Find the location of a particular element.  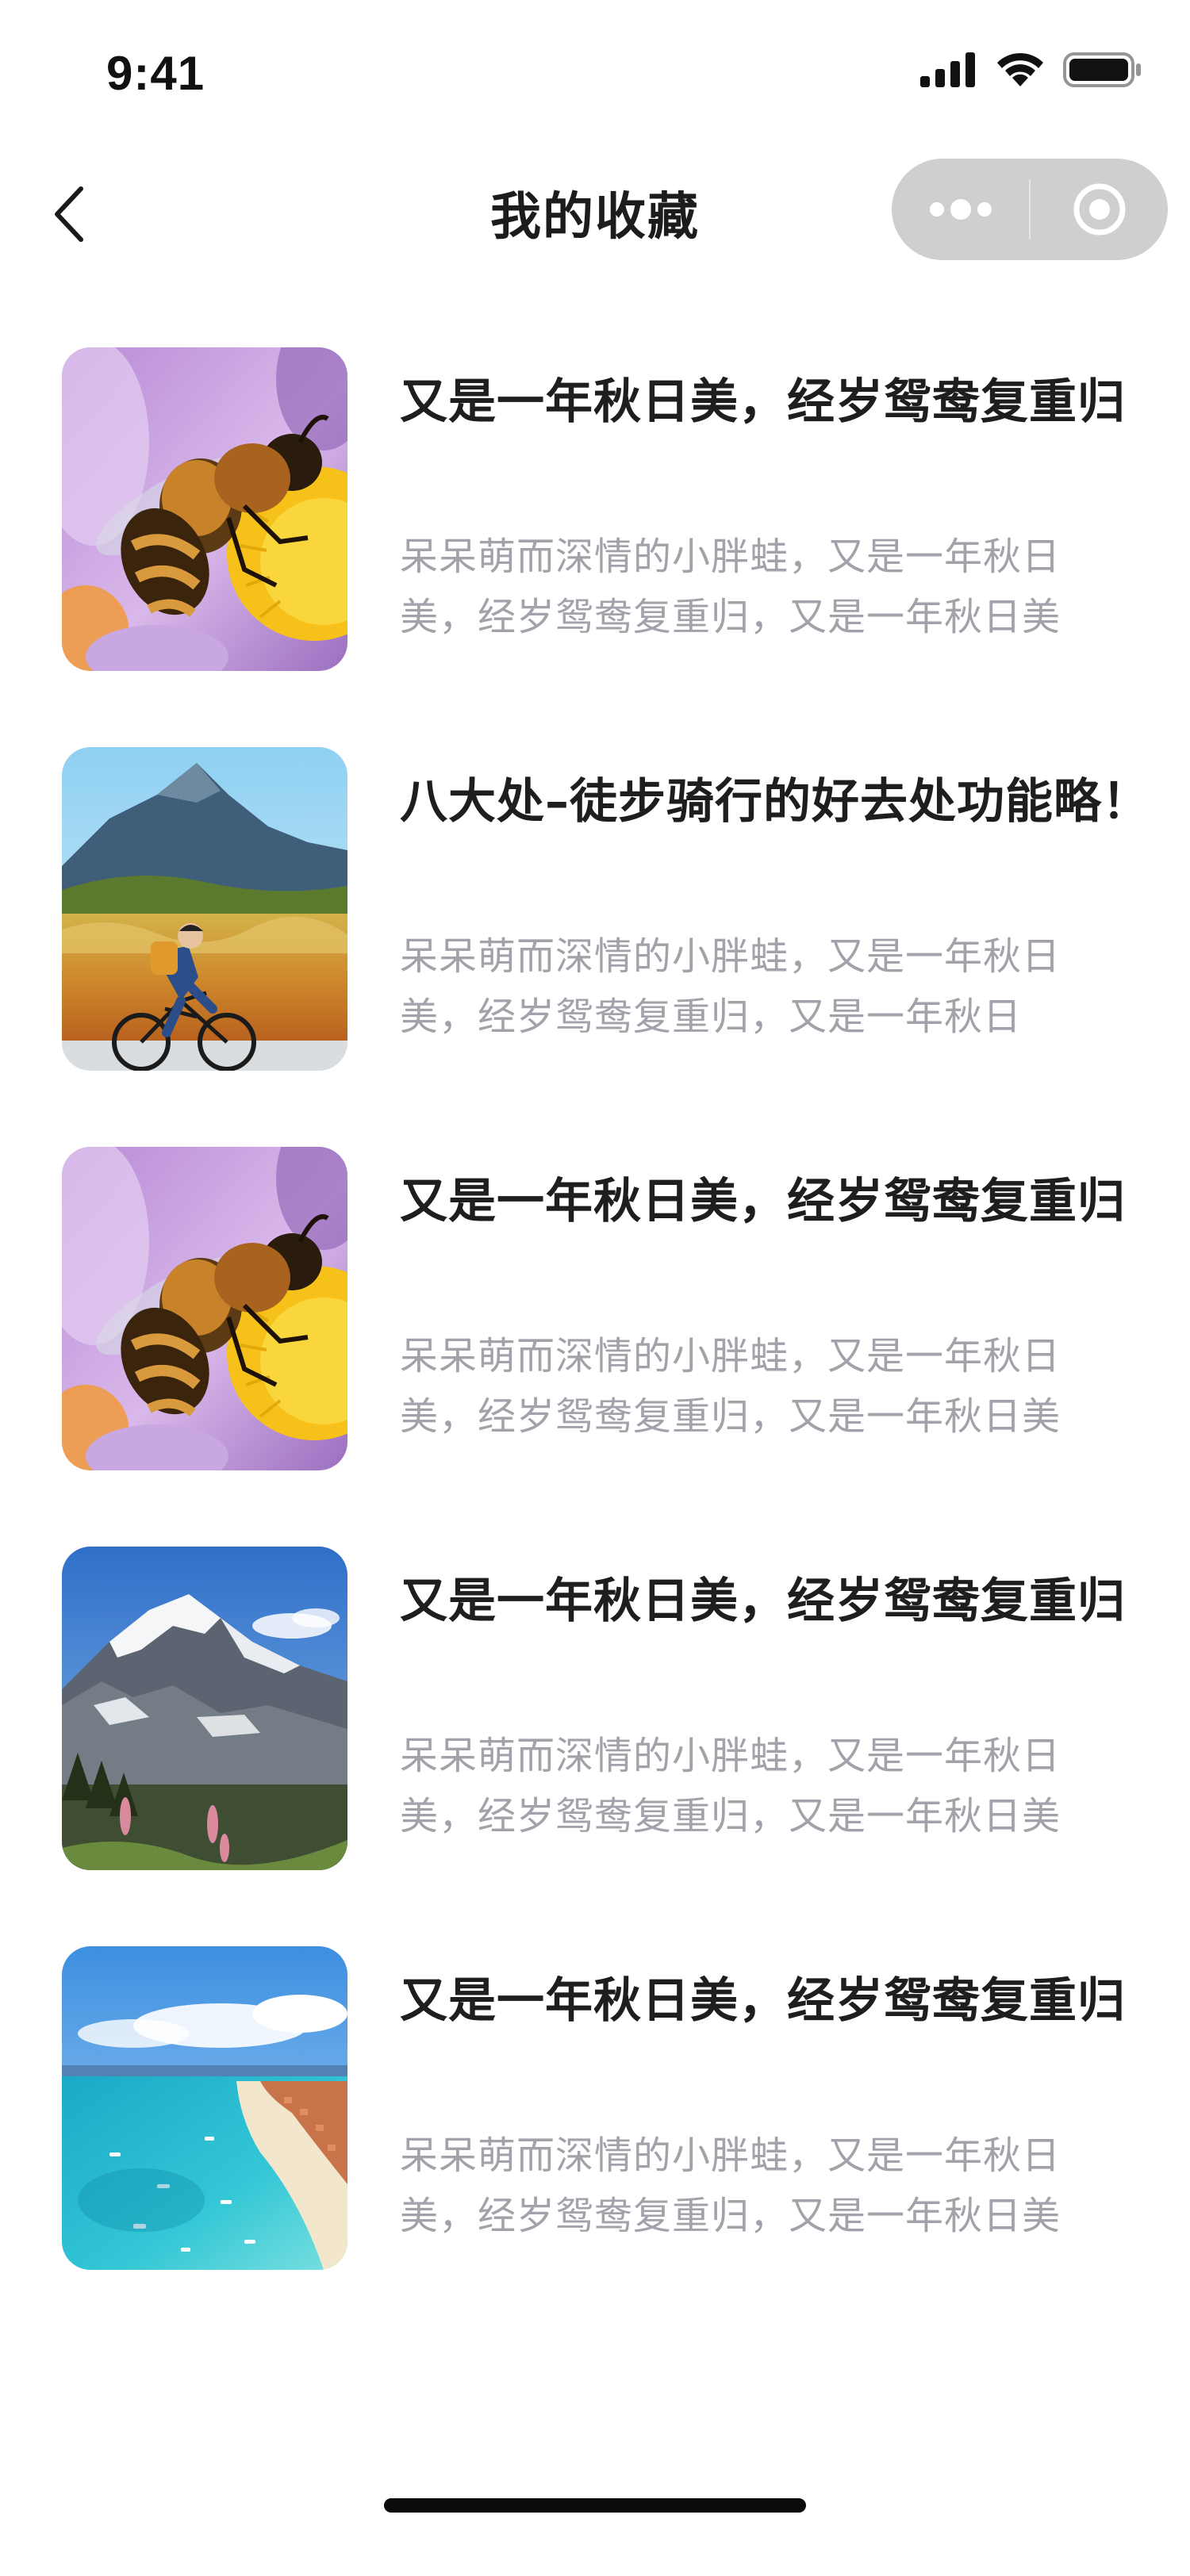

more-dots-icon is located at coordinates (960, 210).